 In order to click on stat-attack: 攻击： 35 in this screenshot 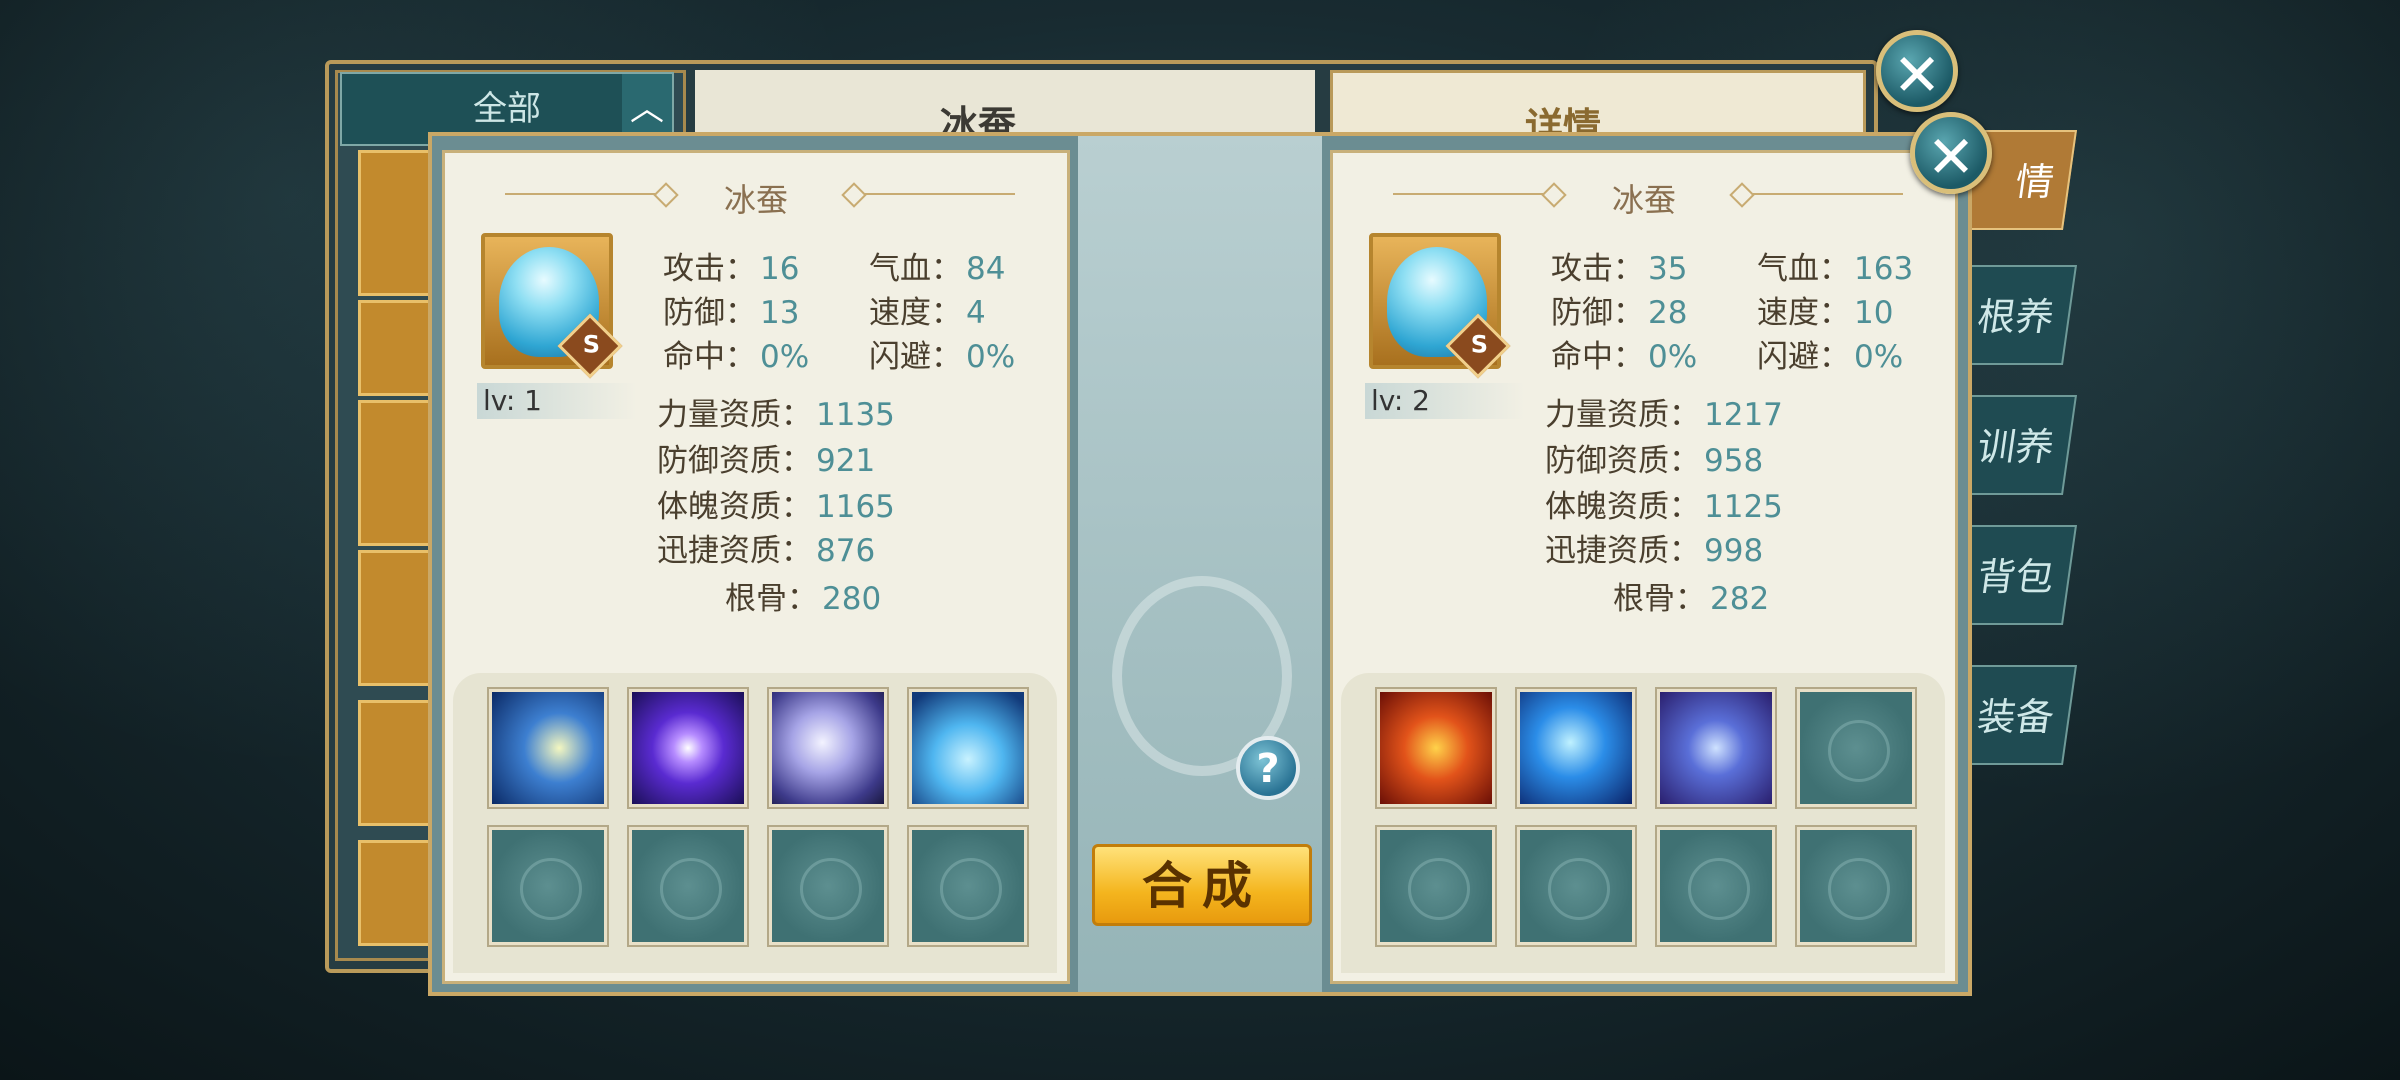, I will do `click(1619, 269)`.